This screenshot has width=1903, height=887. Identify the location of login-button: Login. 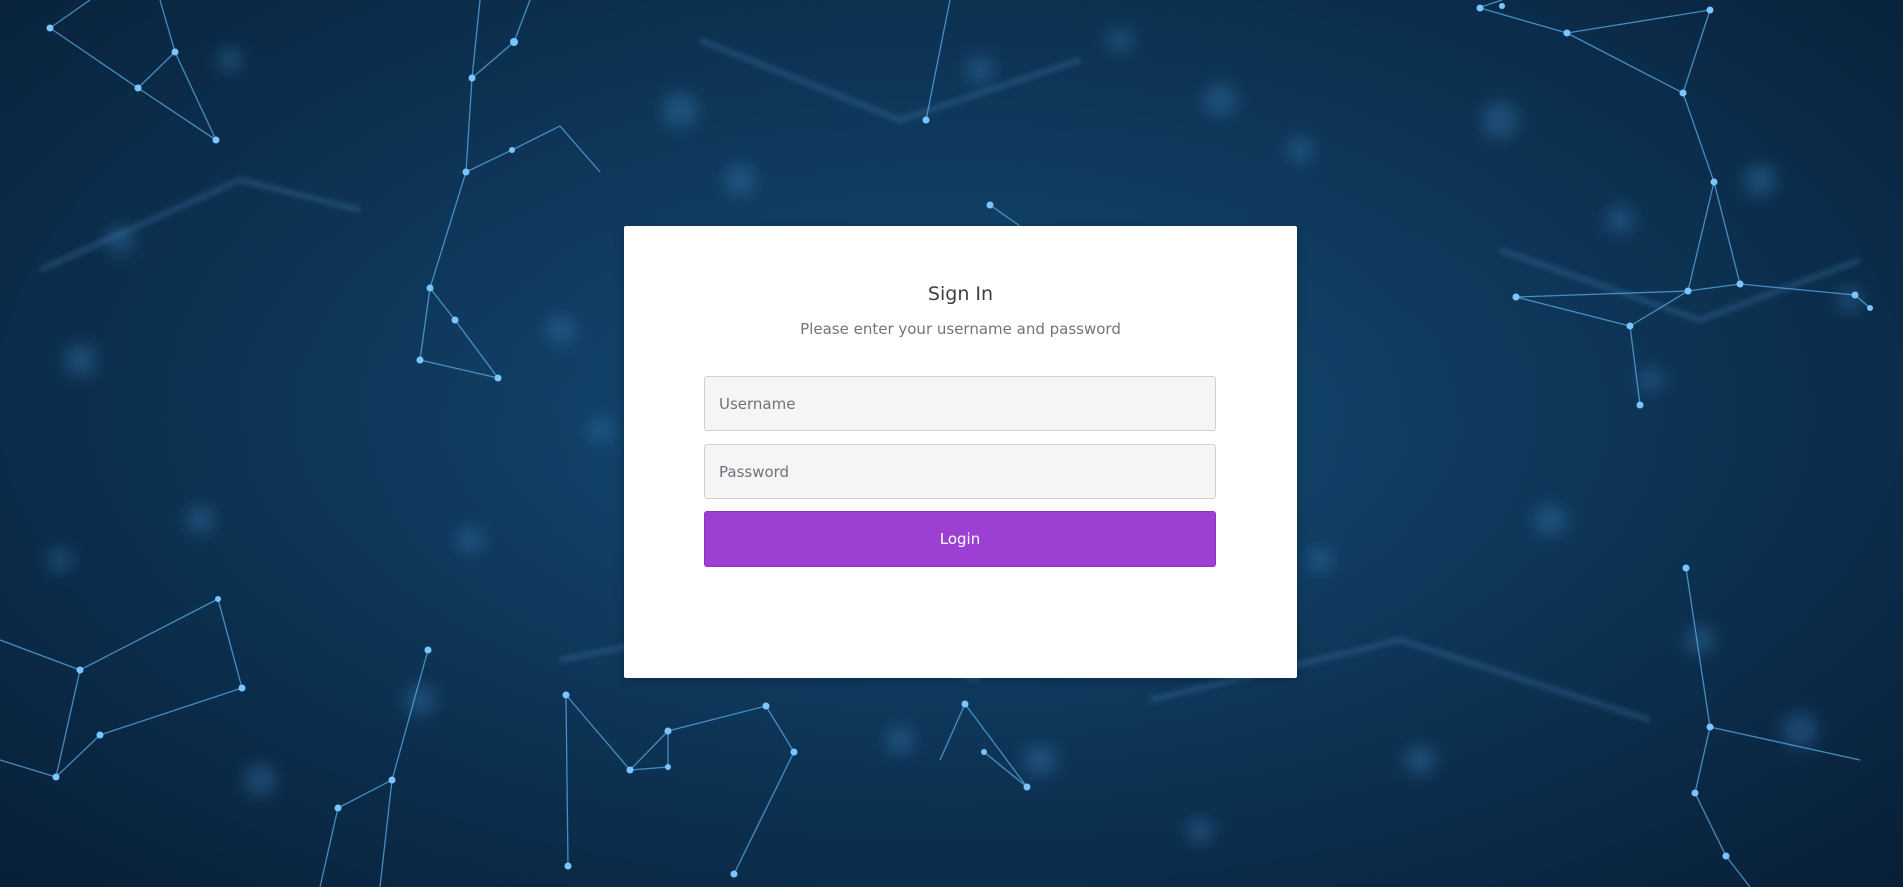
(960, 539).